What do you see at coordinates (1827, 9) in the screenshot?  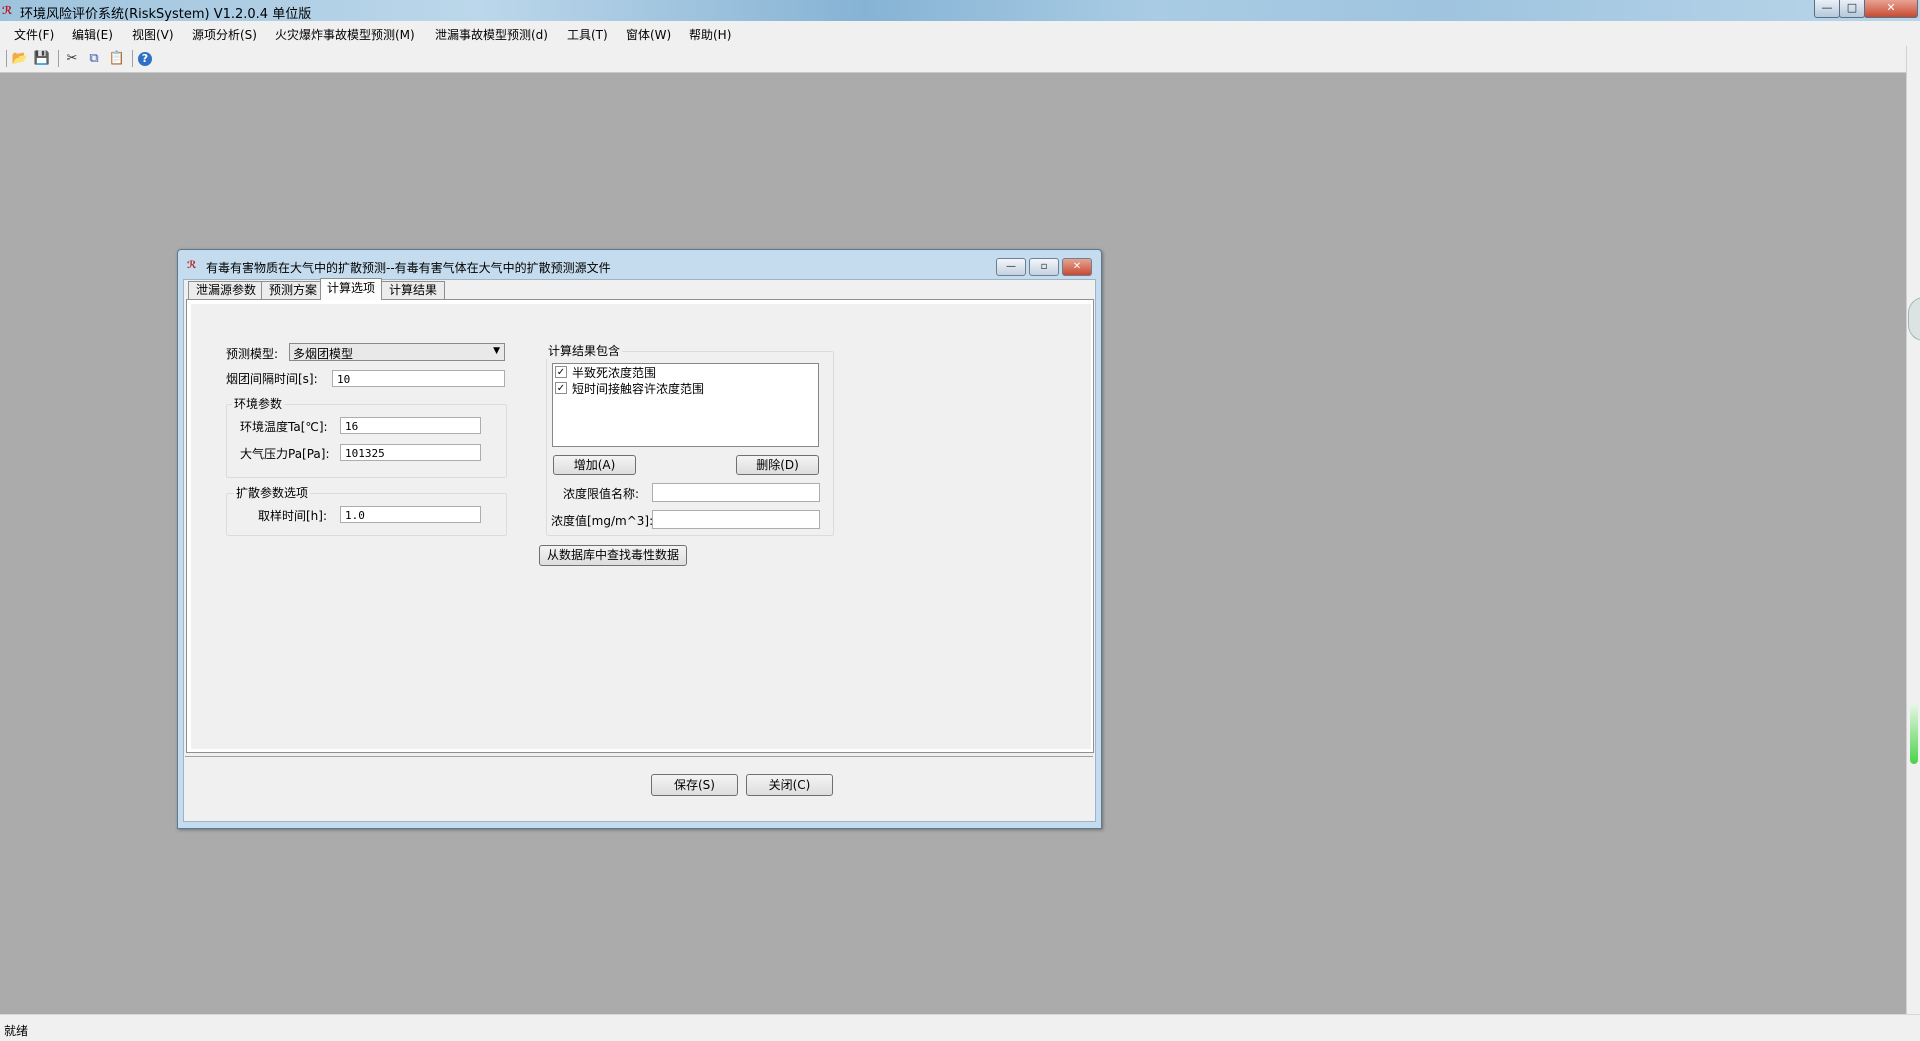 I see `window-minimize-button: —` at bounding box center [1827, 9].